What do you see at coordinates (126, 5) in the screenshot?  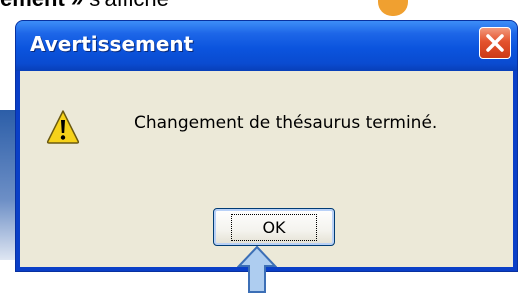 I see `background-rest-text: s'affiche` at bounding box center [126, 5].